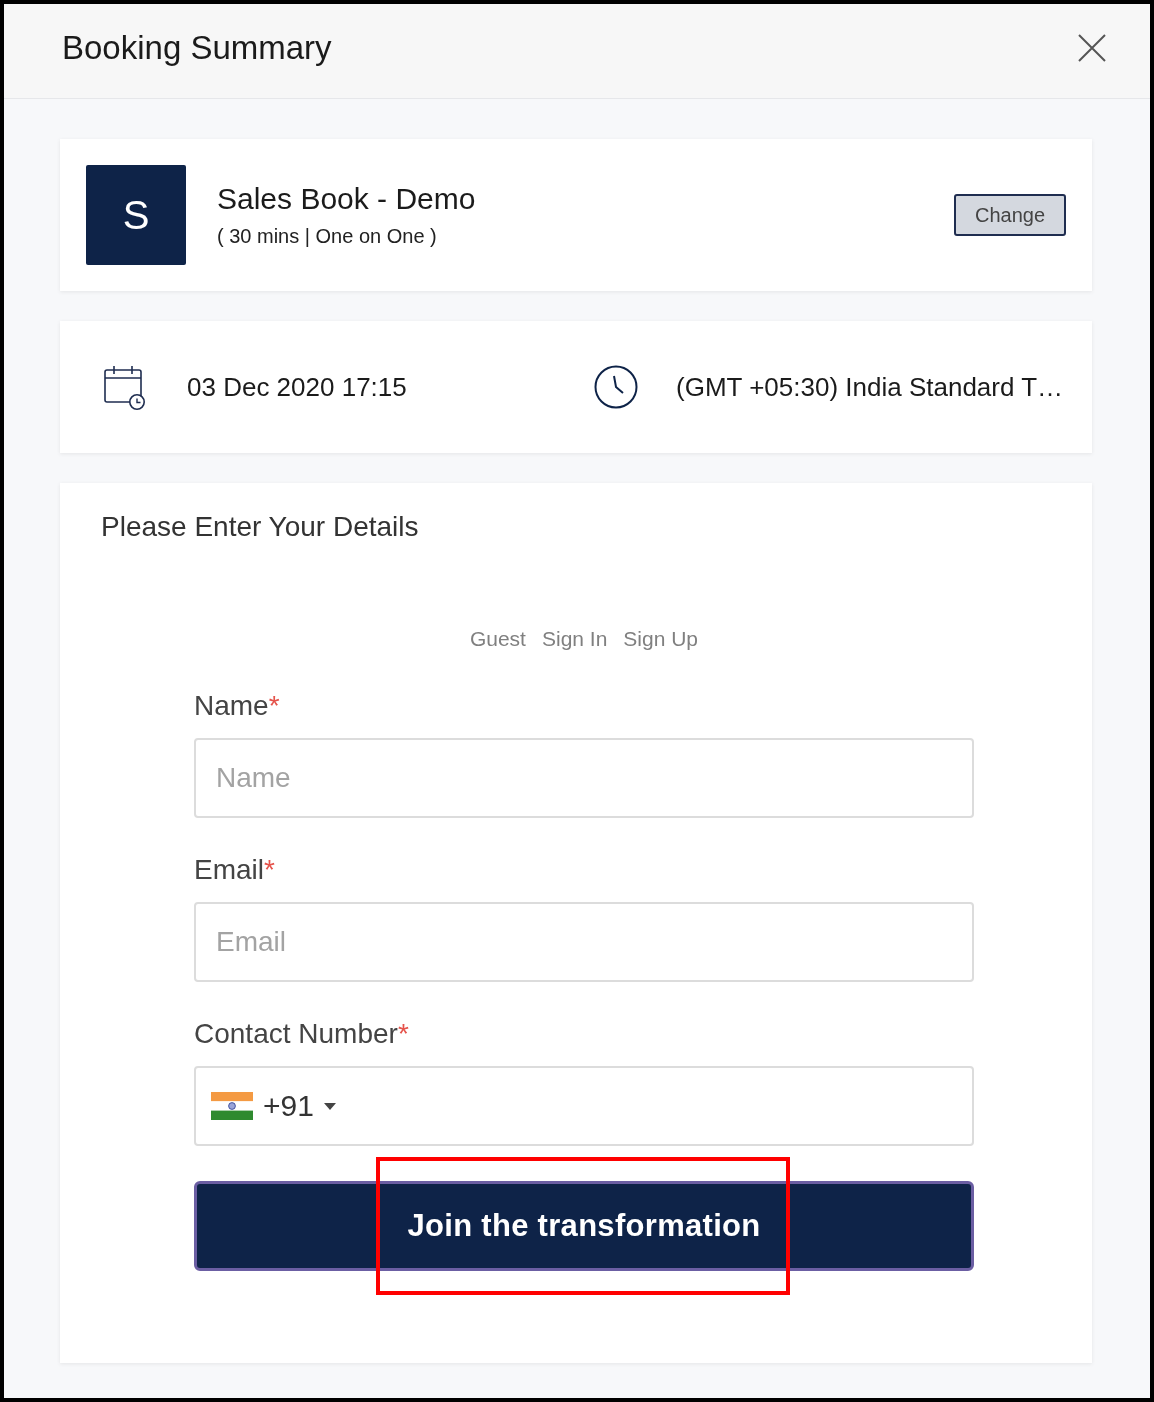  What do you see at coordinates (273, 1106) in the screenshot?
I see `country-code-dropdown: +91` at bounding box center [273, 1106].